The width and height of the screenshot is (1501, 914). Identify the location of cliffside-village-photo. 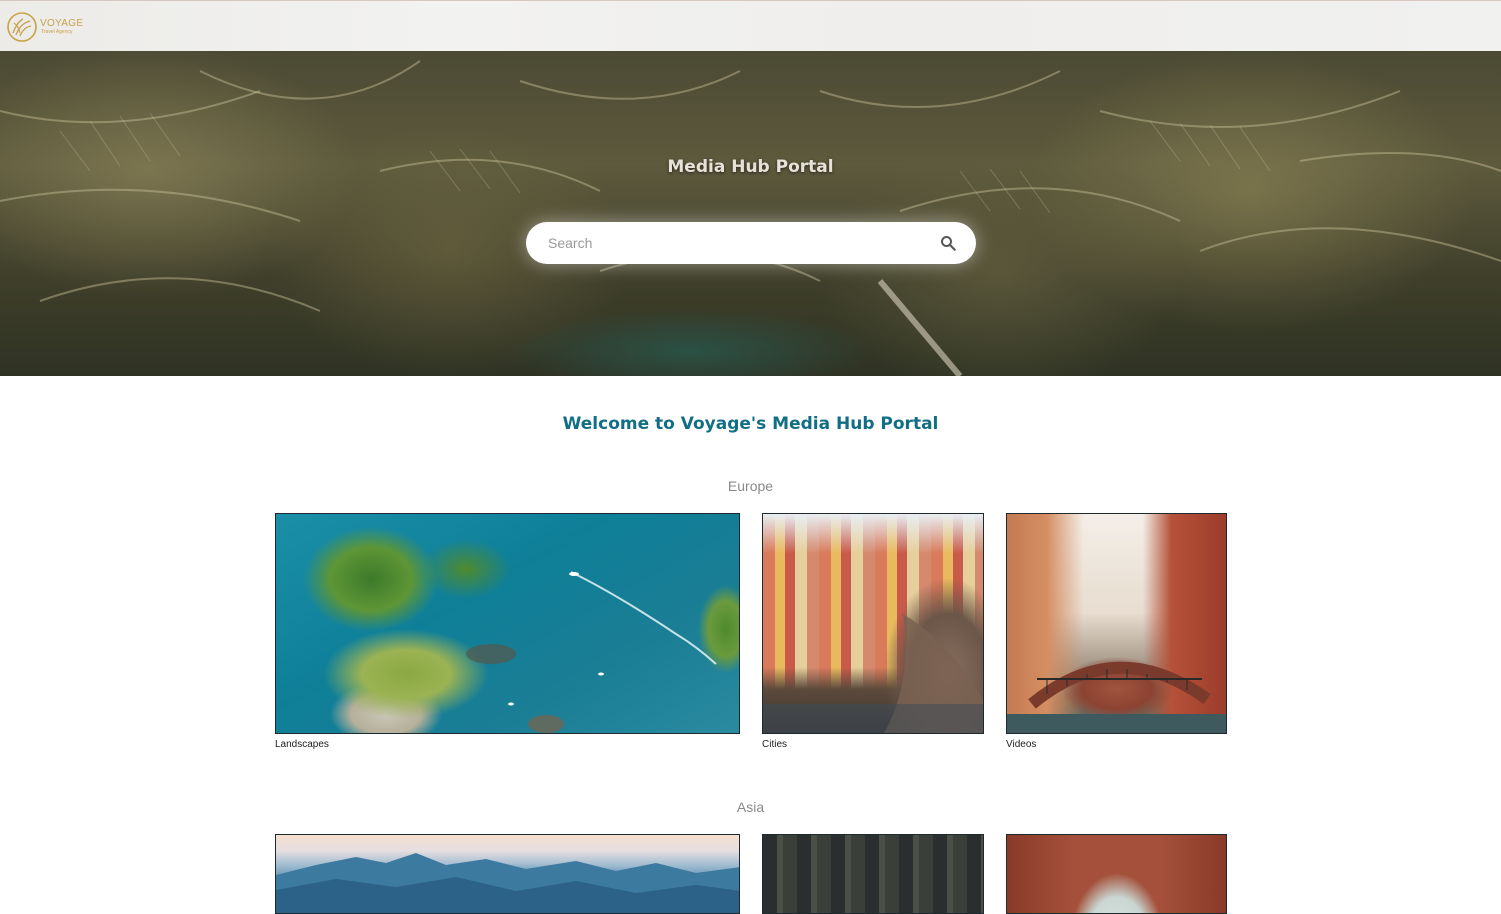
(873, 623).